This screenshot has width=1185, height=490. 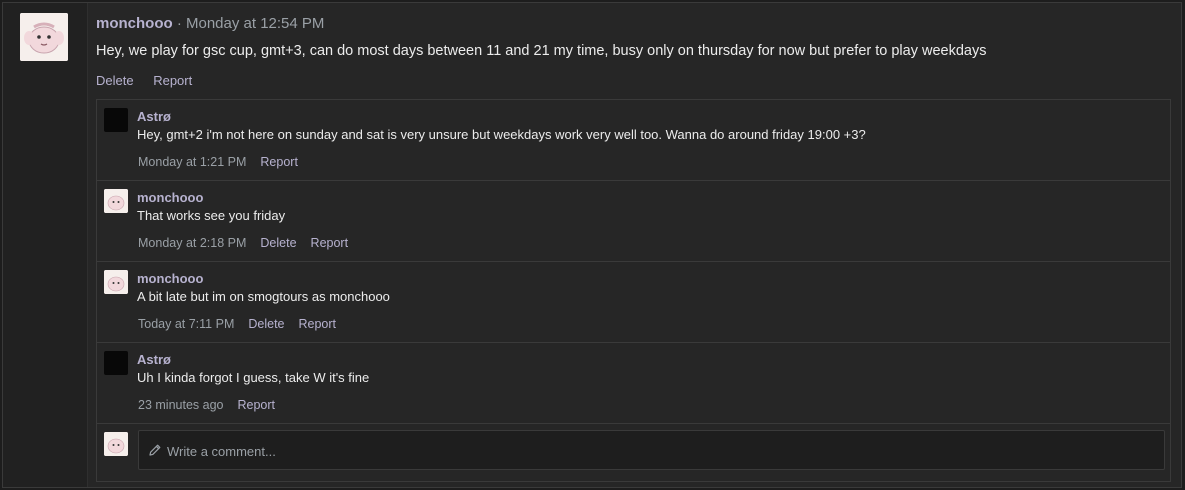 I want to click on post-author-avatar, so click(x=44, y=37).